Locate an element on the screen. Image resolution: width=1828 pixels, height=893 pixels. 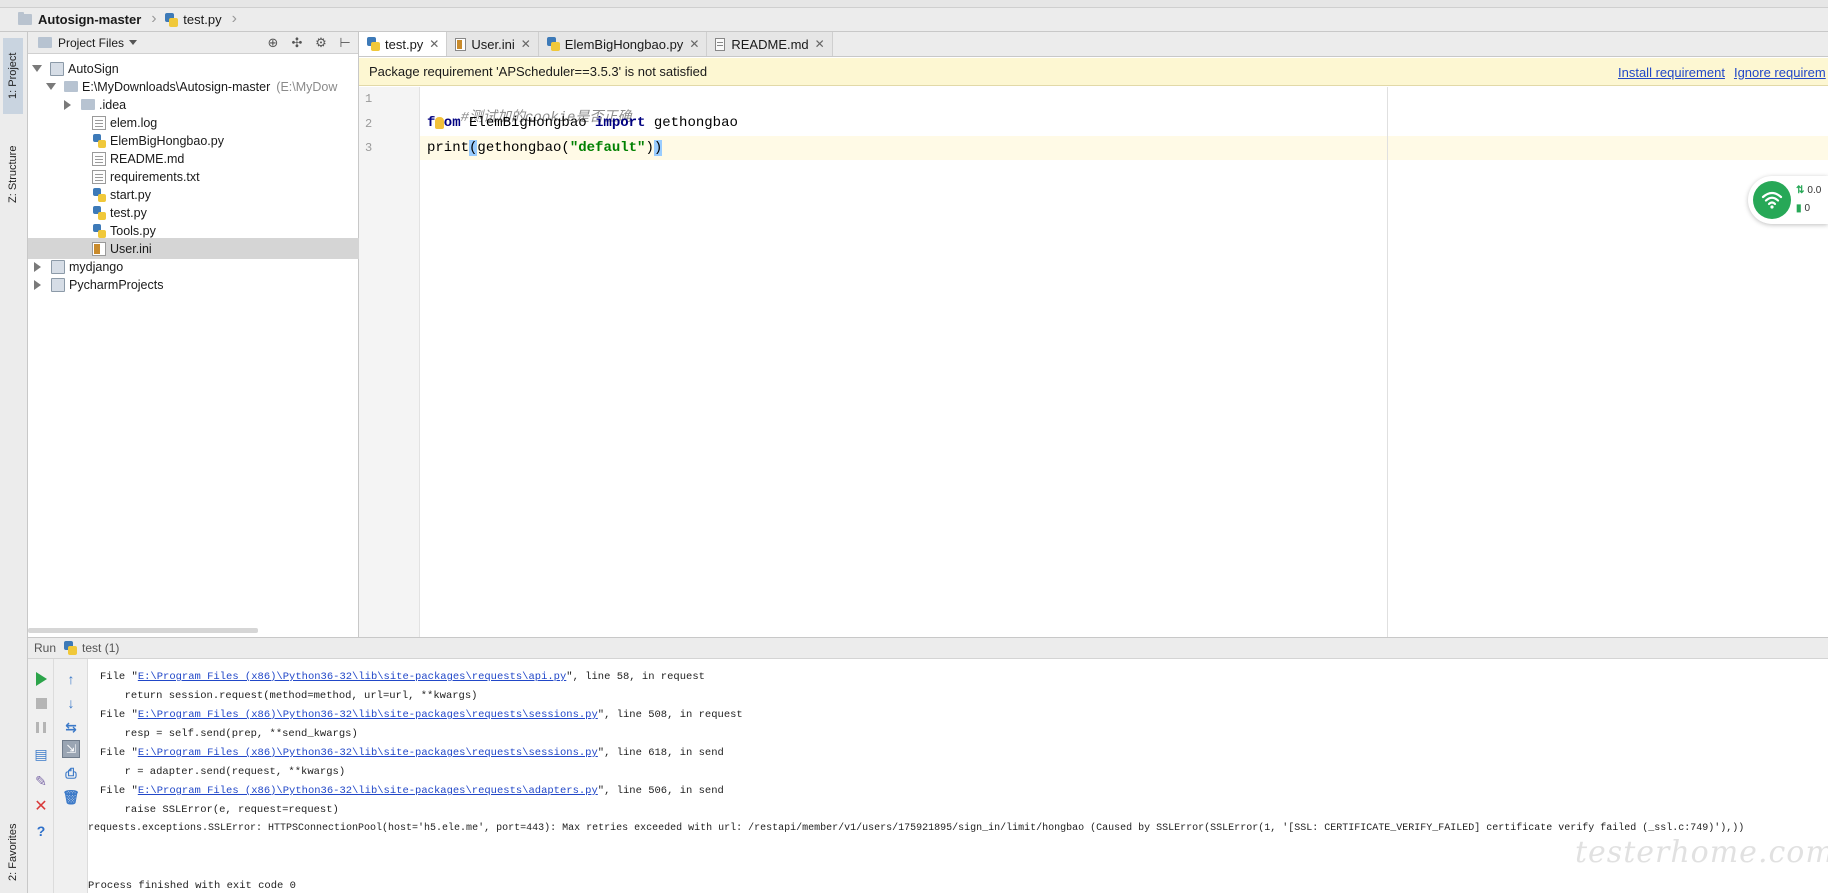
tab-label: test.py is located at coordinates (404, 44).